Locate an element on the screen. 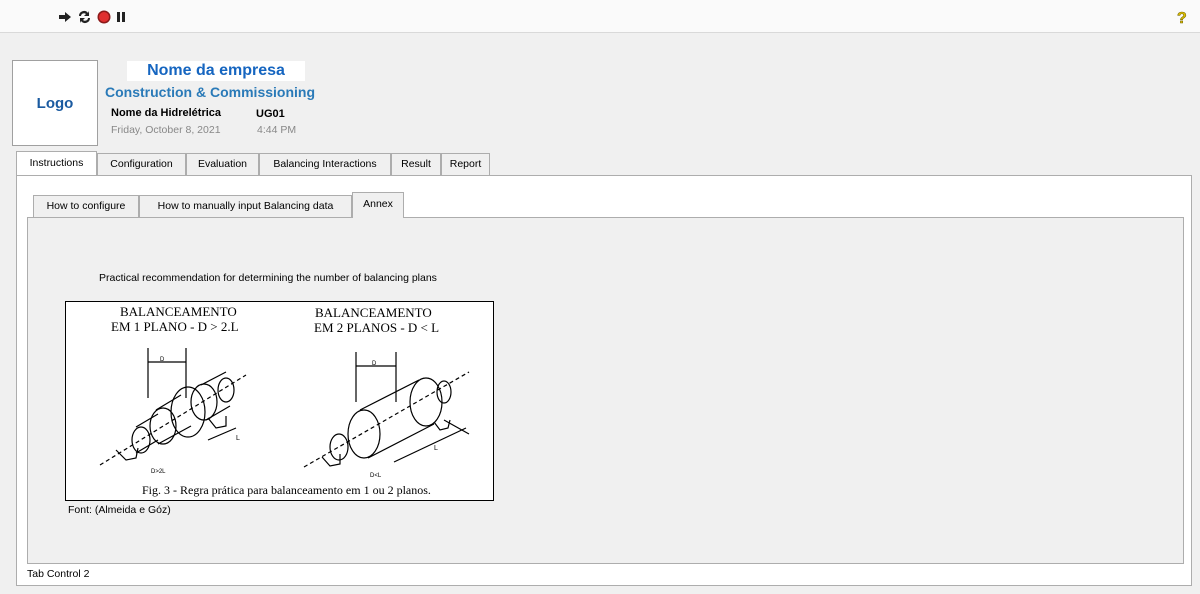  fig-left-title-2: EM 1 PLANO - D > 2.L is located at coordinates (175, 326).